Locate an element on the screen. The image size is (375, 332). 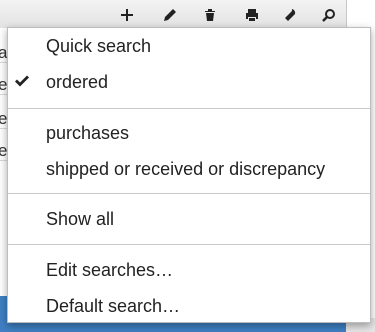
menu-item-label: Show all is located at coordinates (80, 218).